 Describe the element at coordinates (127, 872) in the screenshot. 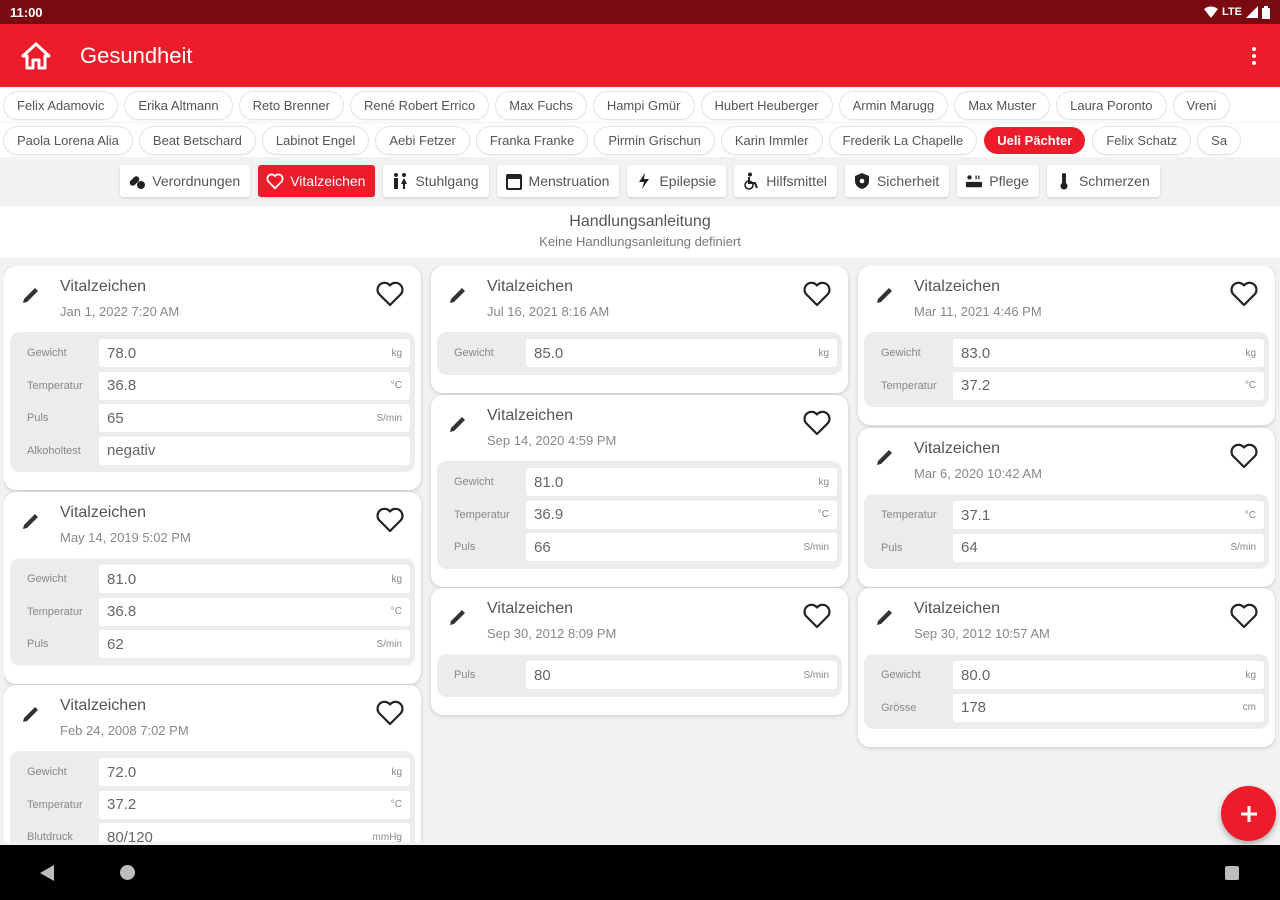

I see `home-nav-icon` at that location.